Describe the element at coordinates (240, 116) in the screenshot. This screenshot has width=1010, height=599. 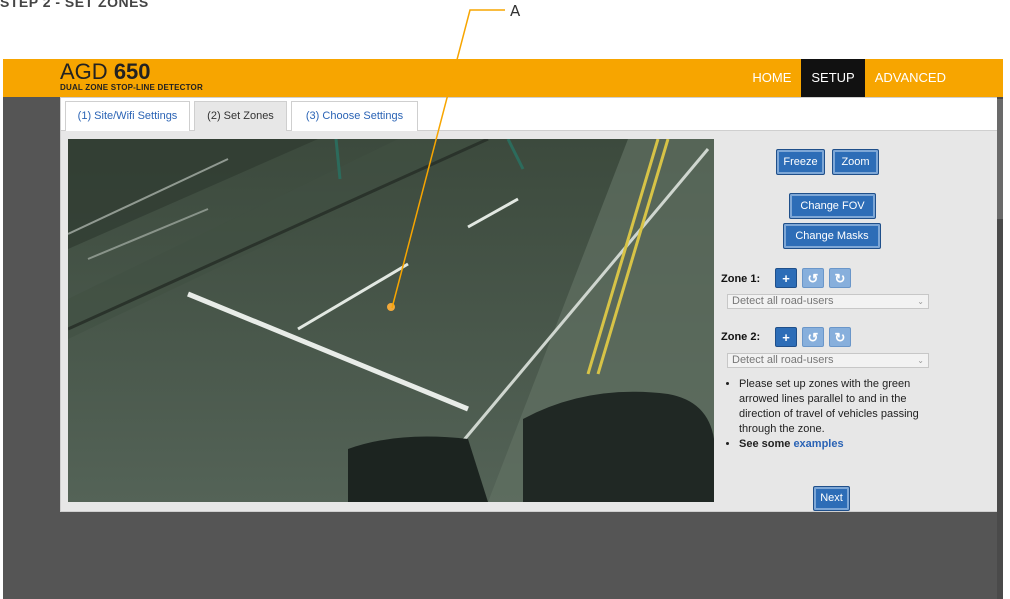
I see `tab-set-zones: (2) Set Zones` at that location.